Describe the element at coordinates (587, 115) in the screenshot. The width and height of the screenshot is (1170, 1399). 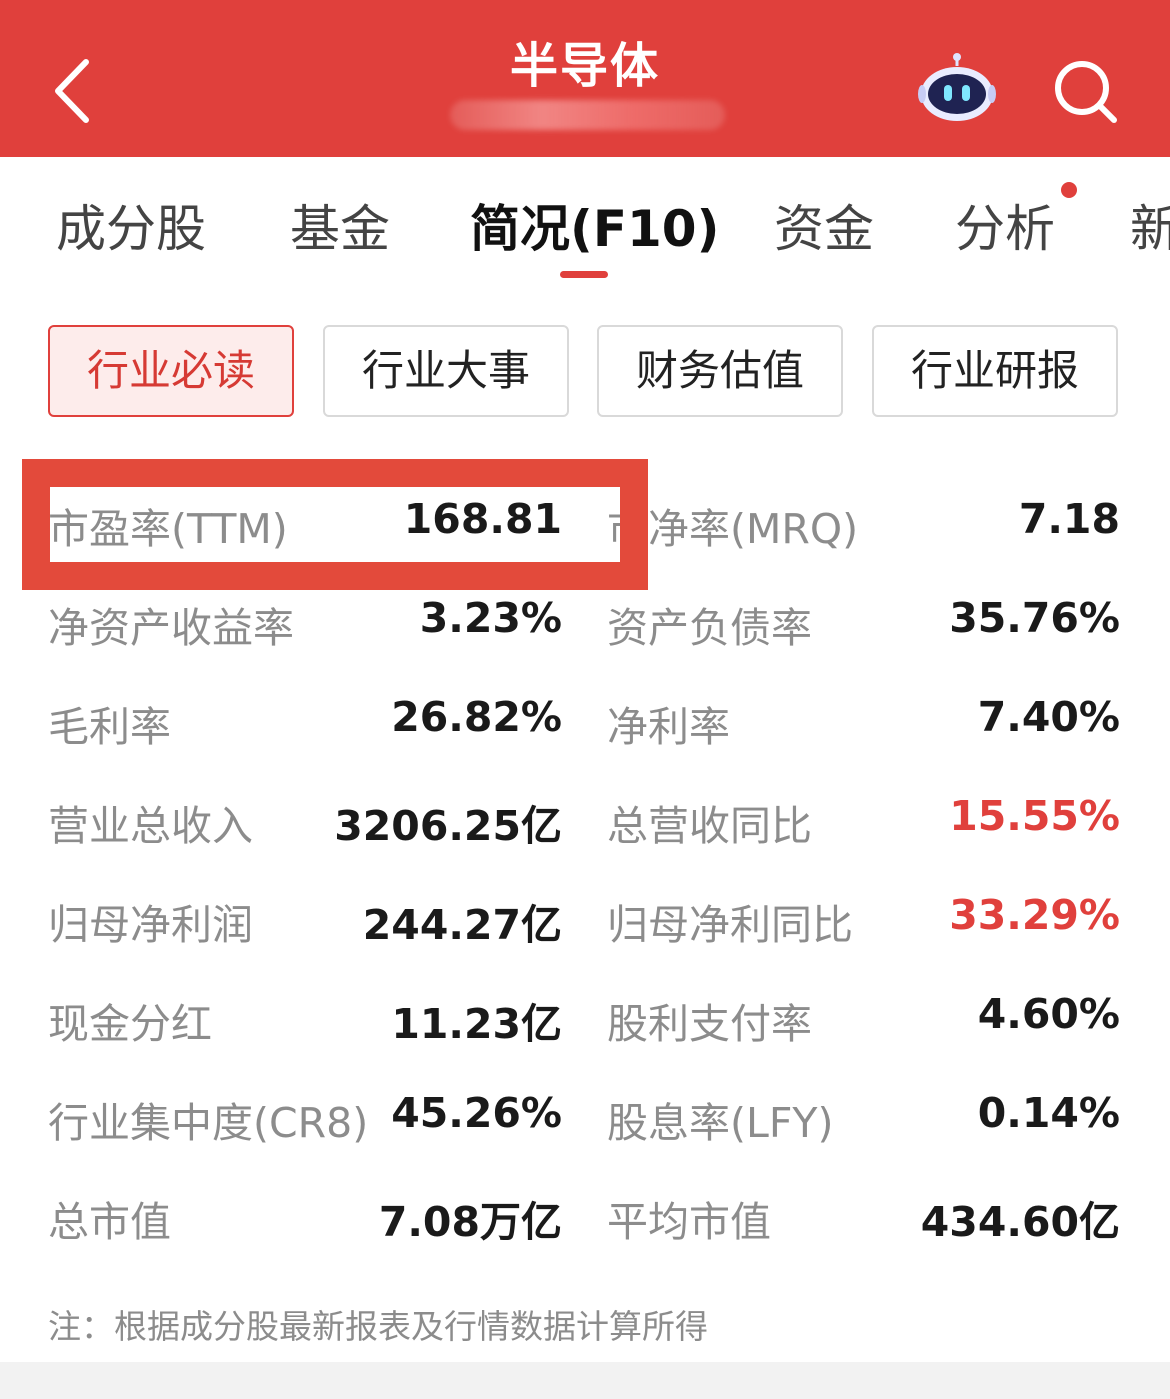
I see `blurred-subtitle` at that location.